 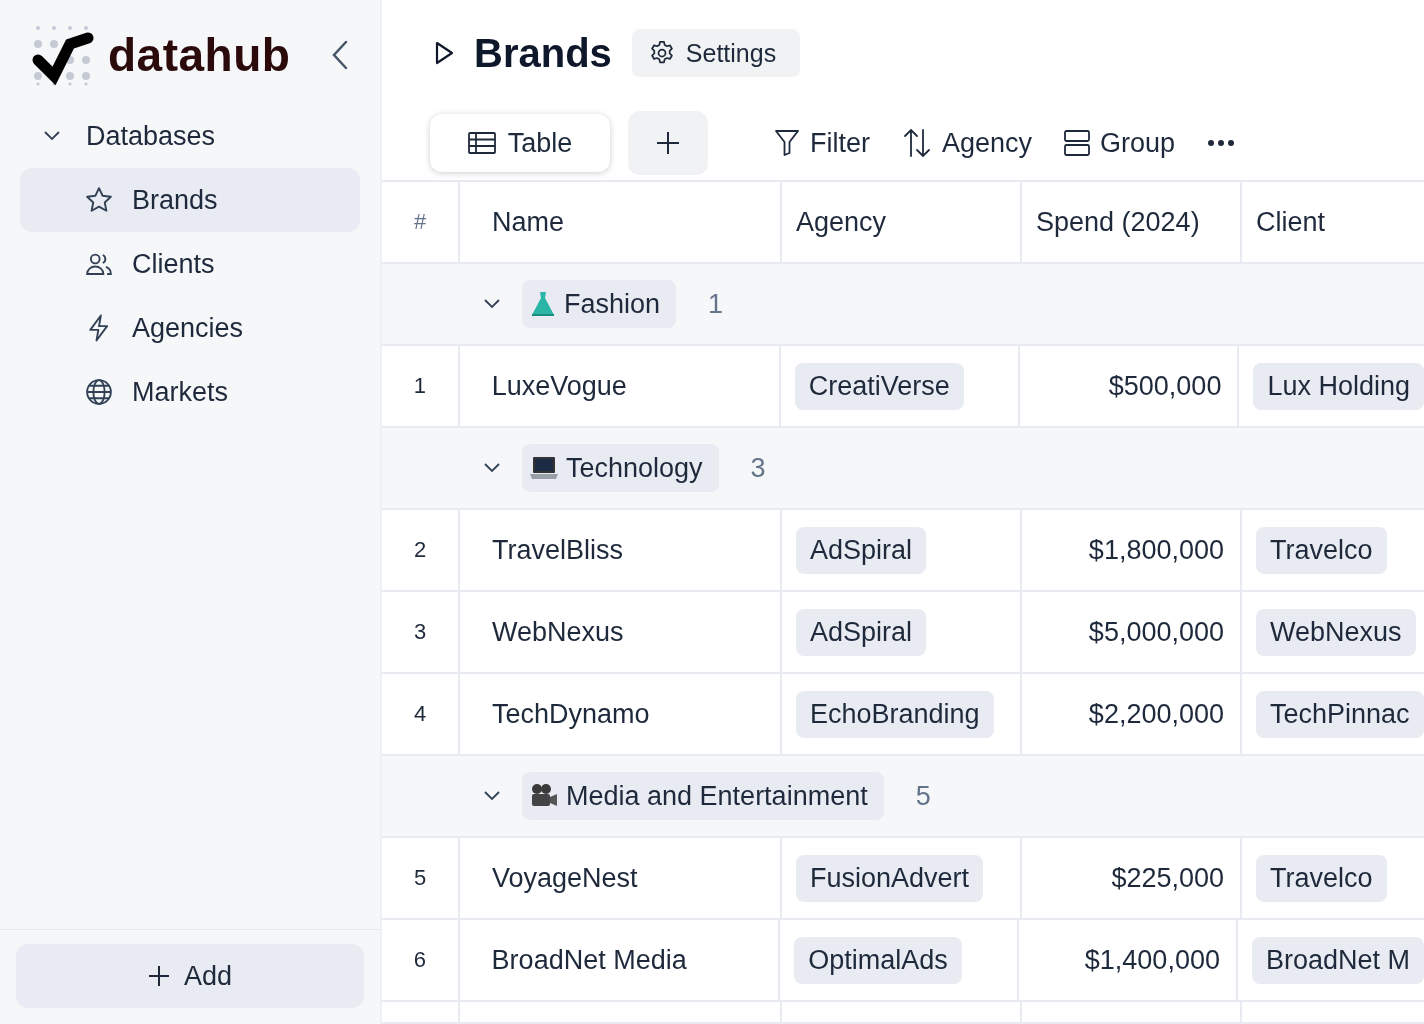 What do you see at coordinates (716, 53) in the screenshot?
I see `settings-button: Settings` at bounding box center [716, 53].